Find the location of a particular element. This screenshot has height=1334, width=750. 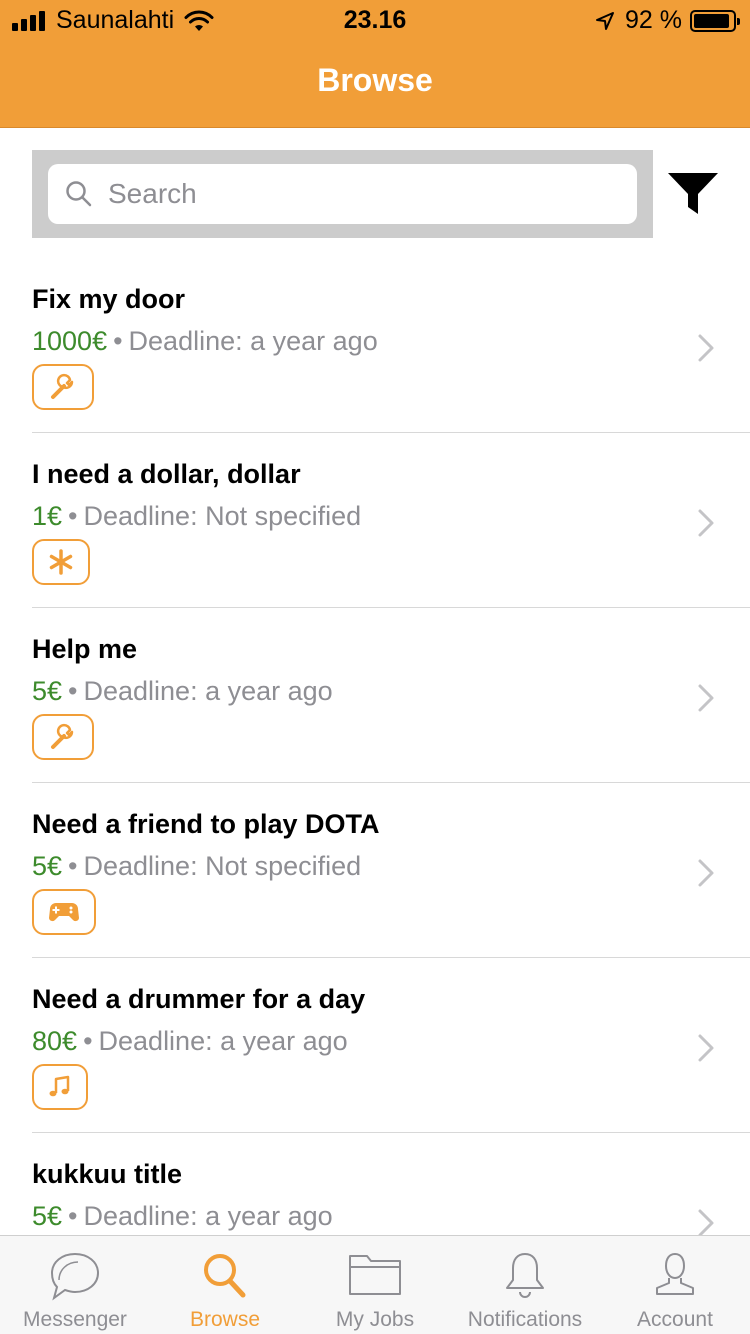

tab-label: Messenger is located at coordinates (75, 1319).